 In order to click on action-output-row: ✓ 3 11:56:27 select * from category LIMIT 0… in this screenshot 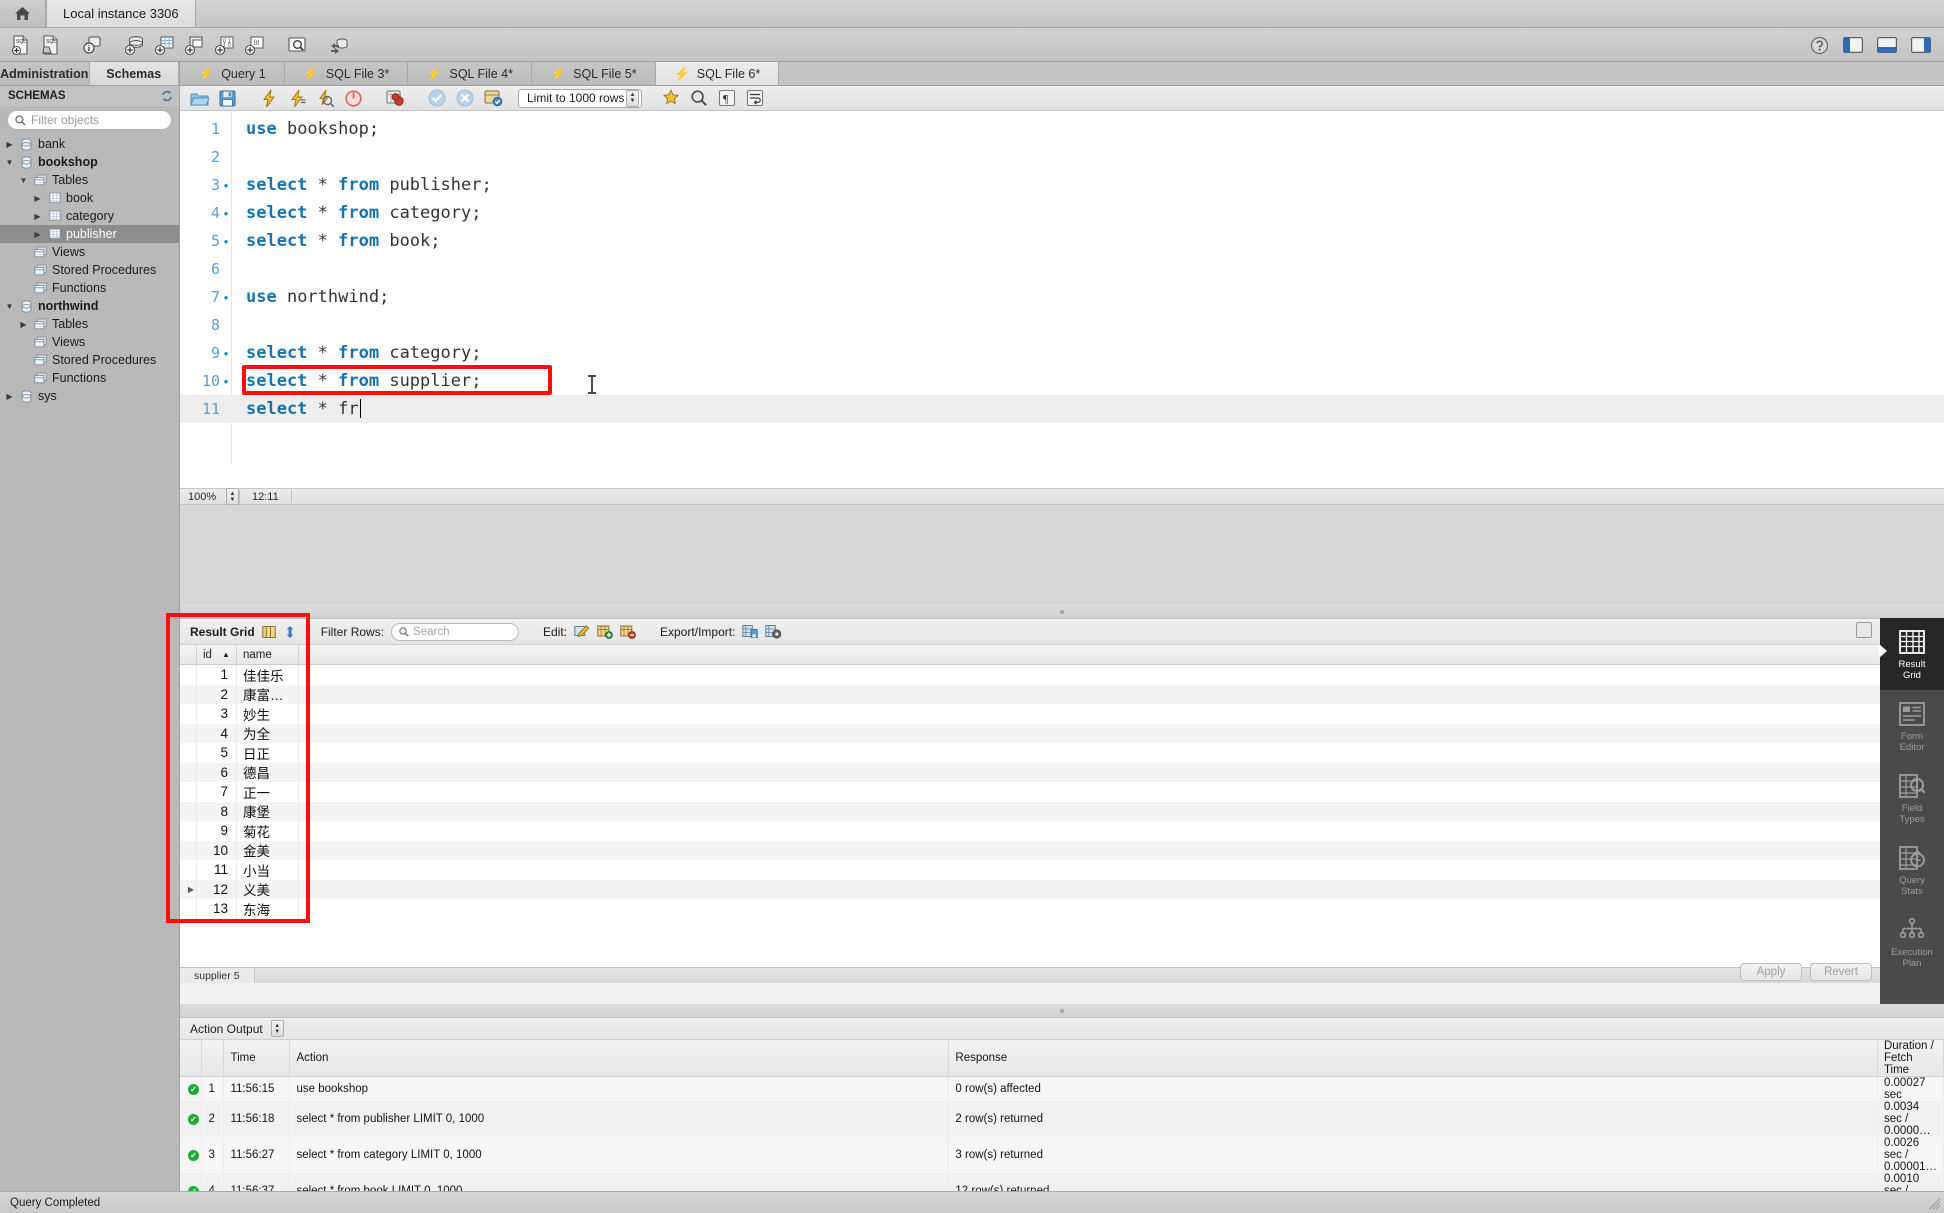, I will do `click(1062, 1155)`.